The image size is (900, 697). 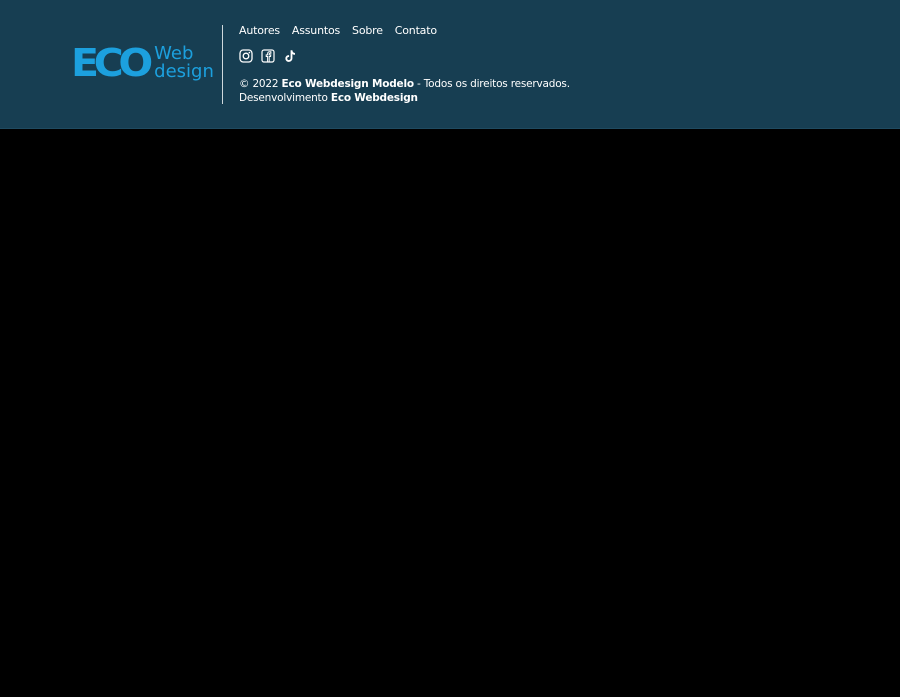 I want to click on footer-divider, so click(x=222, y=64).